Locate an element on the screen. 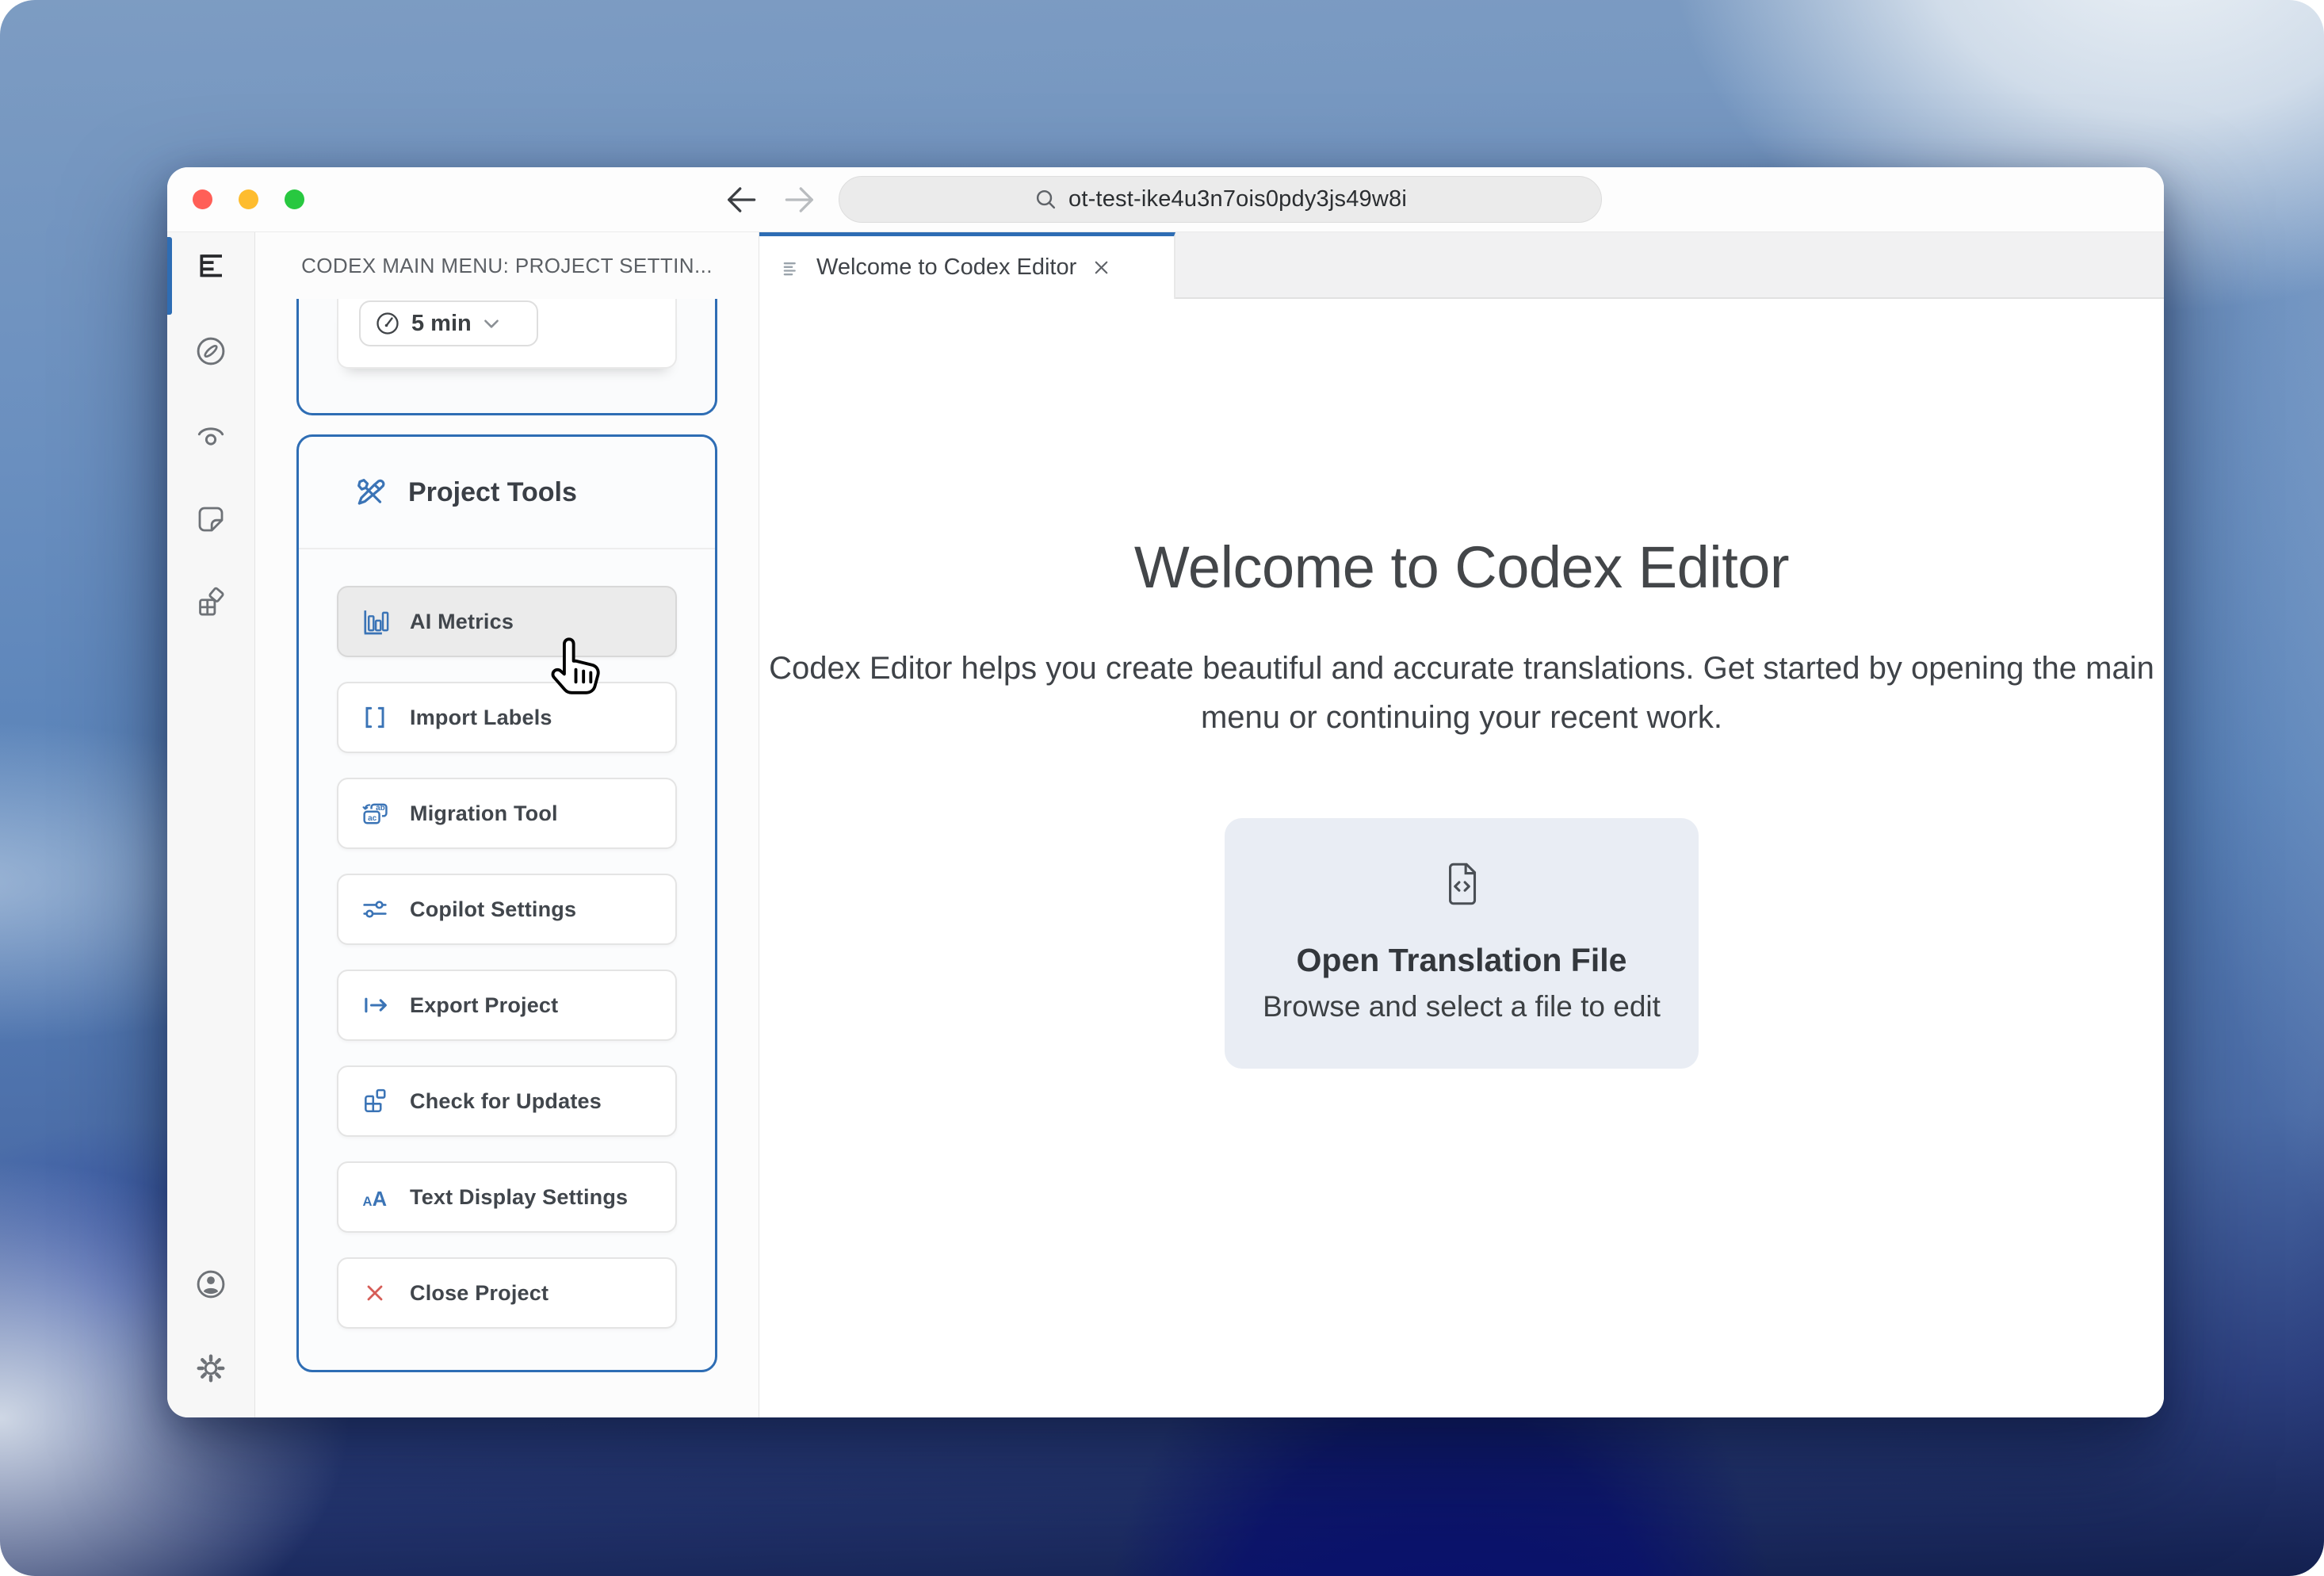 This screenshot has width=2324, height=1576. sidebar-item-compass is located at coordinates (210, 351).